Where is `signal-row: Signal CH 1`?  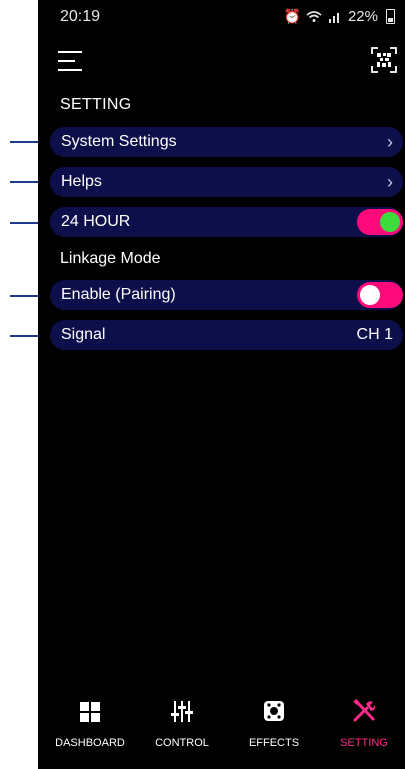 signal-row: Signal CH 1 is located at coordinates (226, 335).